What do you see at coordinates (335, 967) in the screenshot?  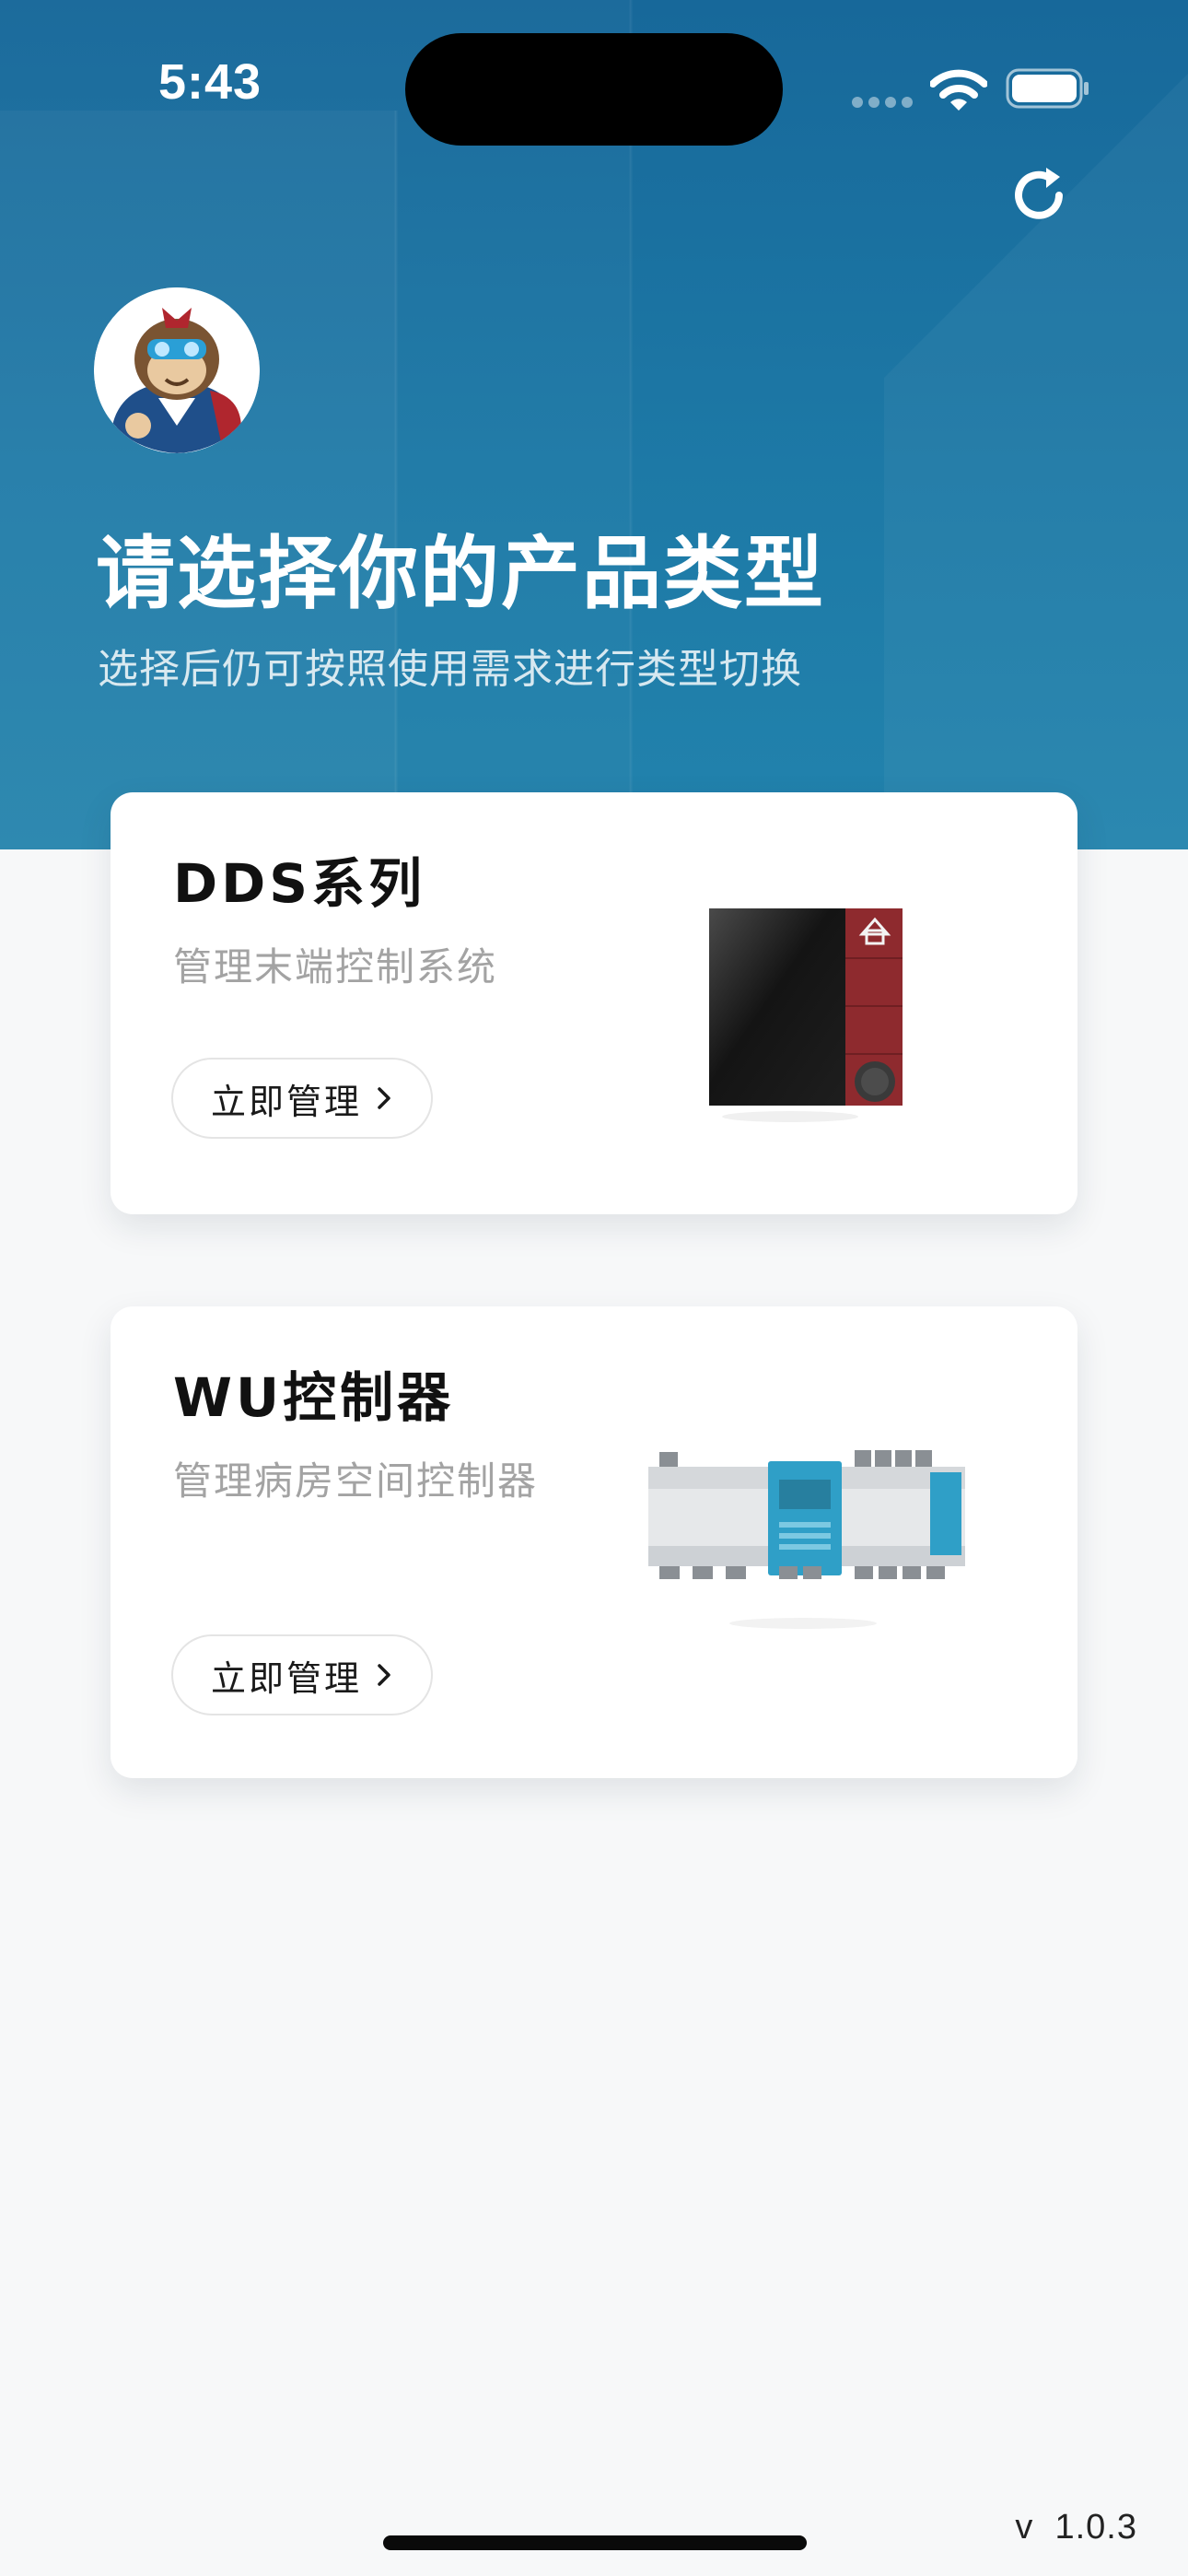 I see `card-description: 管理末端控制系统` at bounding box center [335, 967].